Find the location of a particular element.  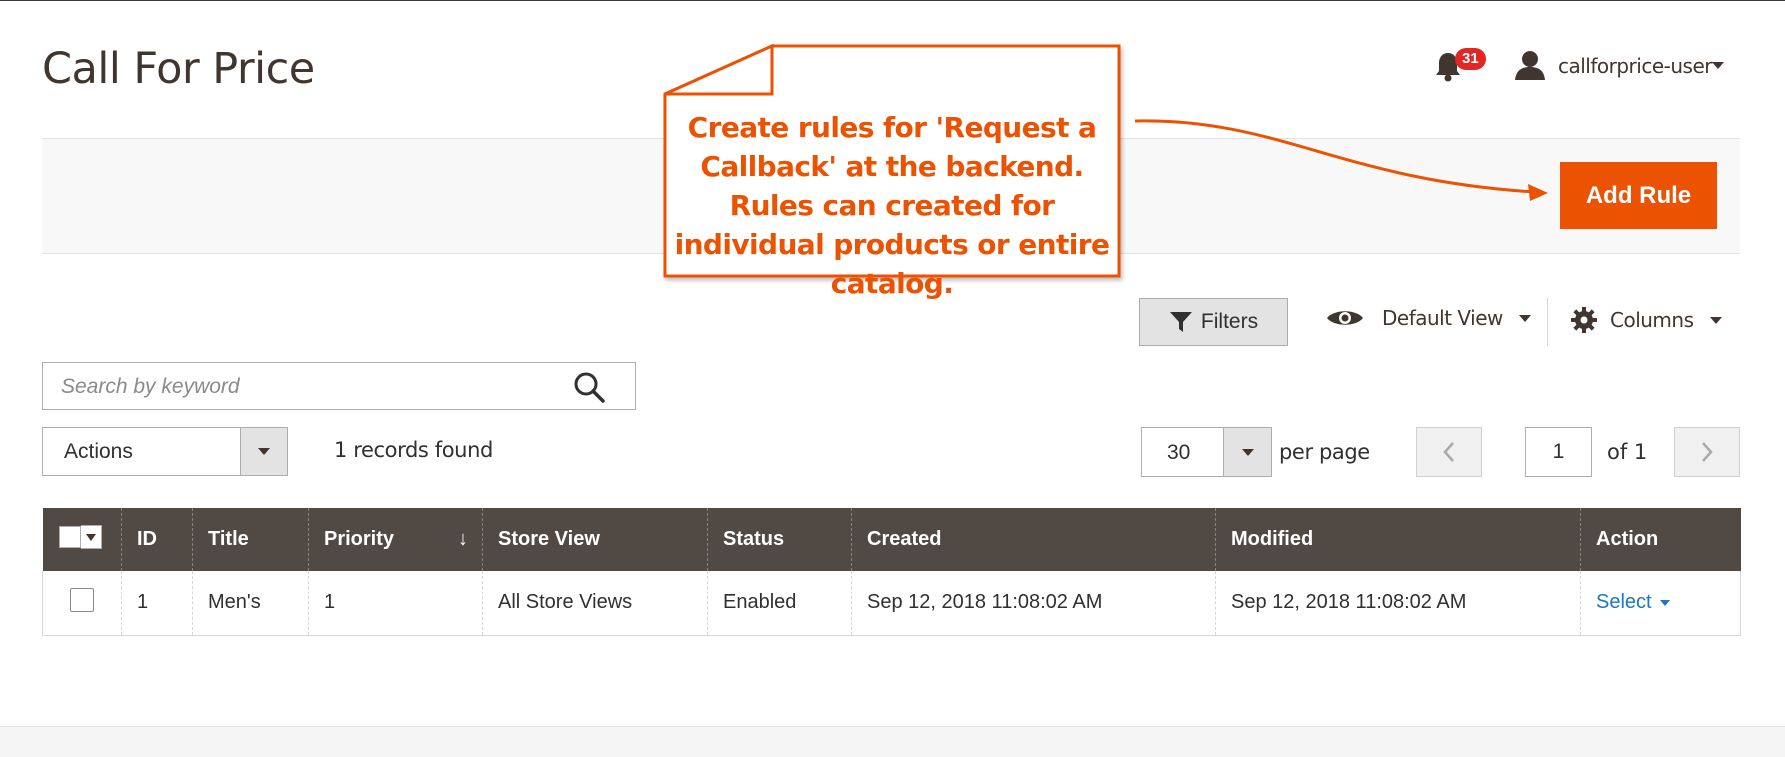

cell-action: Select is located at coordinates (1660, 603).